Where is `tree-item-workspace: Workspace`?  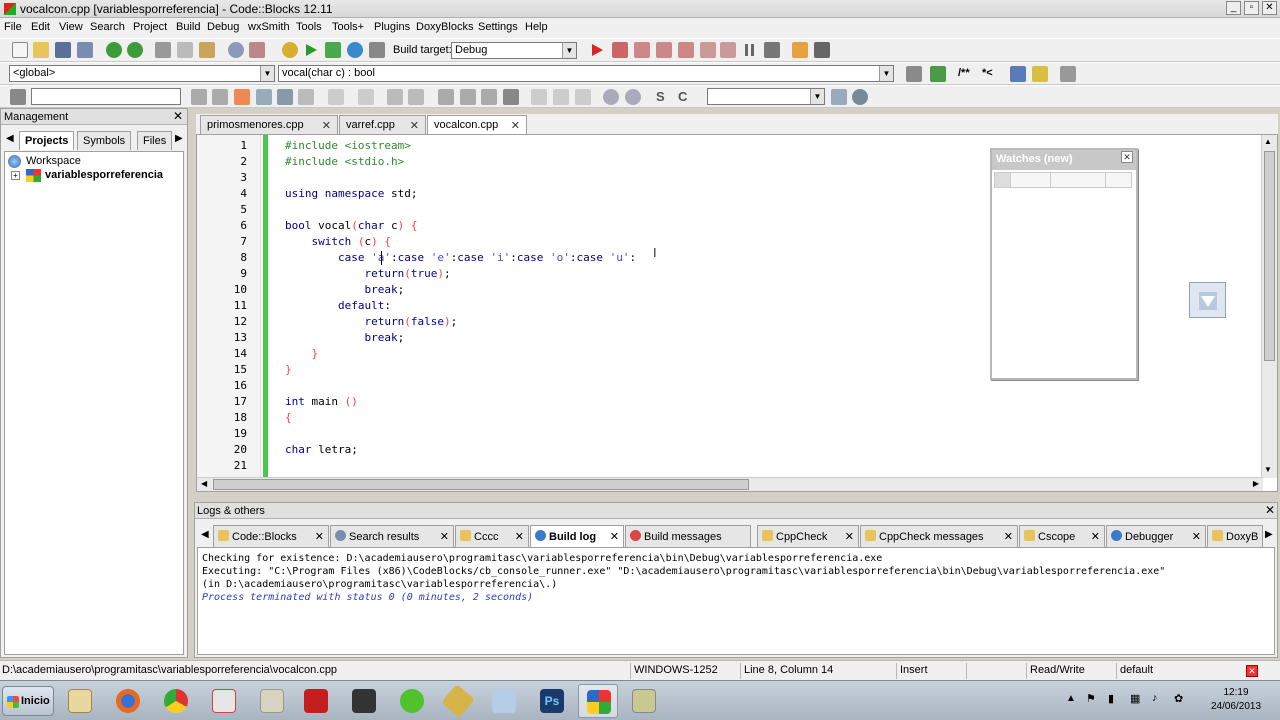
tree-item-workspace: Workspace is located at coordinates (53, 161).